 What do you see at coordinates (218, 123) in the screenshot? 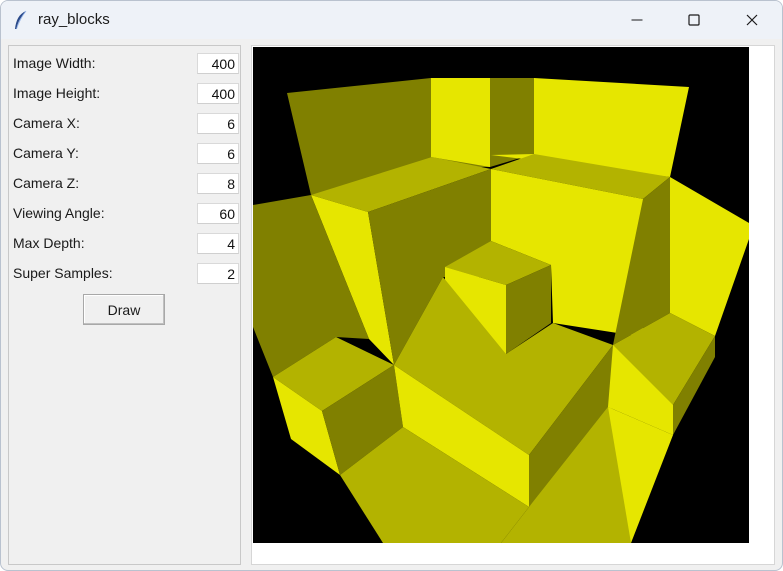
I see `camera-x-input` at bounding box center [218, 123].